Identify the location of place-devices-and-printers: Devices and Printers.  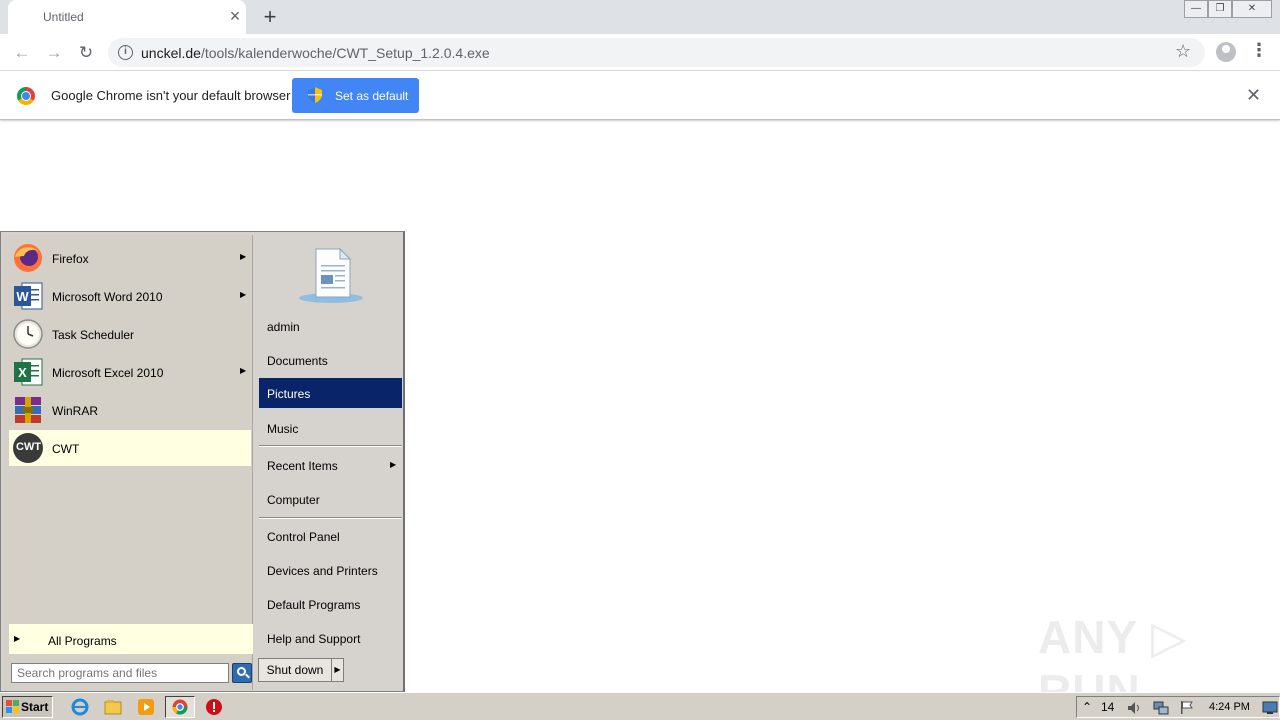
(330, 570).